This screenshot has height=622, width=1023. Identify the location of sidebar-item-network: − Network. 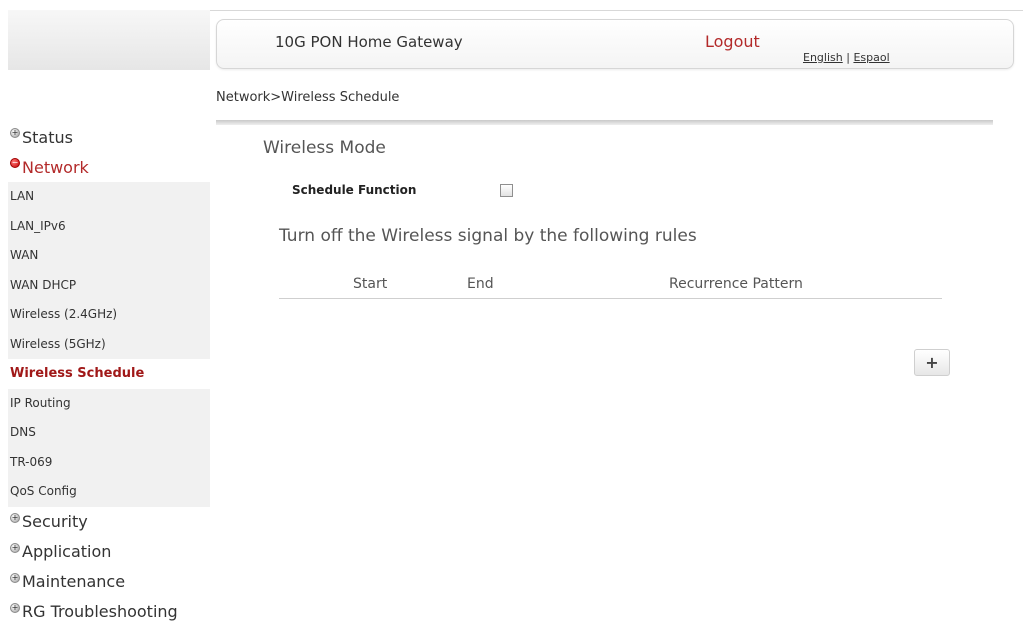
(109, 167).